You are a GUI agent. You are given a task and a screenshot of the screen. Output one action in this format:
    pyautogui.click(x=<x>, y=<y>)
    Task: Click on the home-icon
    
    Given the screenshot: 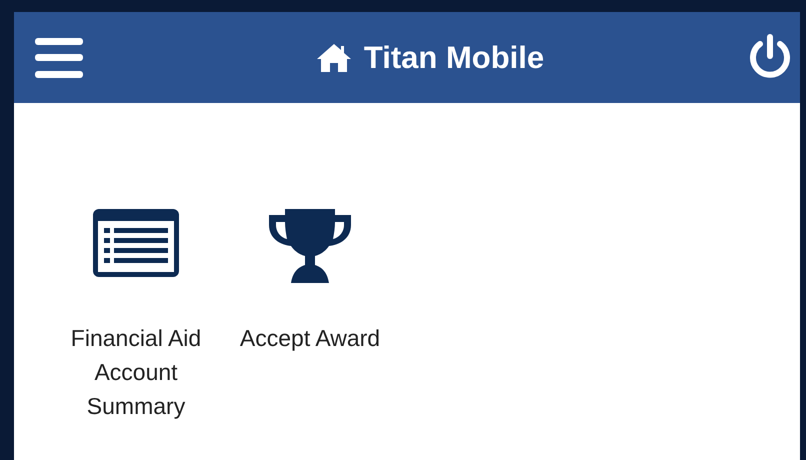 What is the action you would take?
    pyautogui.click(x=334, y=57)
    